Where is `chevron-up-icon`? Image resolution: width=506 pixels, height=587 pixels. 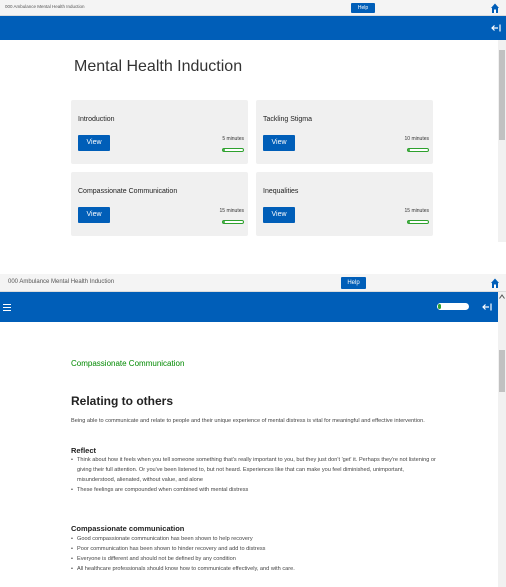
chevron-up-icon is located at coordinates (502, 296).